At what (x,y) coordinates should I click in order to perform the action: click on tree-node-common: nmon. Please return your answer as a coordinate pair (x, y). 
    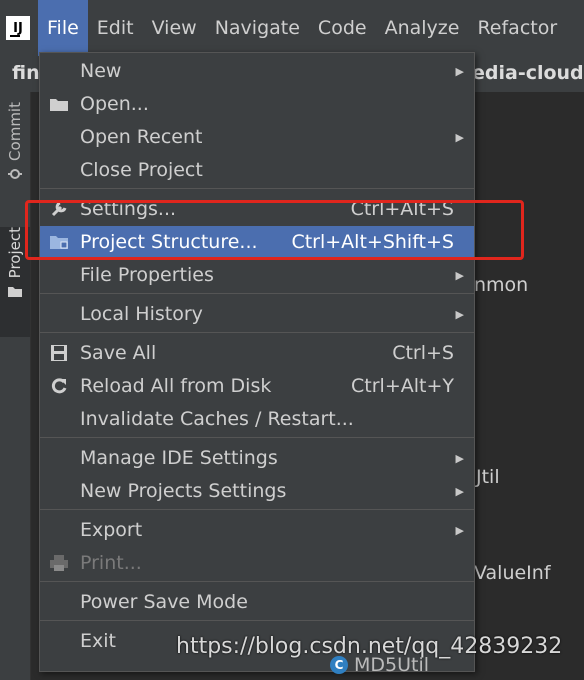
    Looking at the image, I should click on (501, 285).